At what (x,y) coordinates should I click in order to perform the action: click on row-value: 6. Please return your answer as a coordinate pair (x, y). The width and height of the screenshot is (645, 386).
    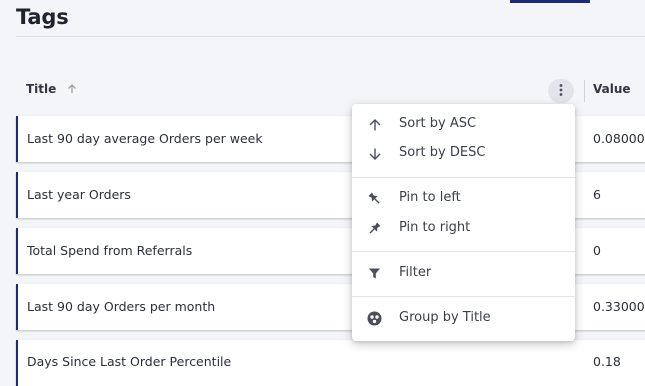
    Looking at the image, I should click on (597, 194).